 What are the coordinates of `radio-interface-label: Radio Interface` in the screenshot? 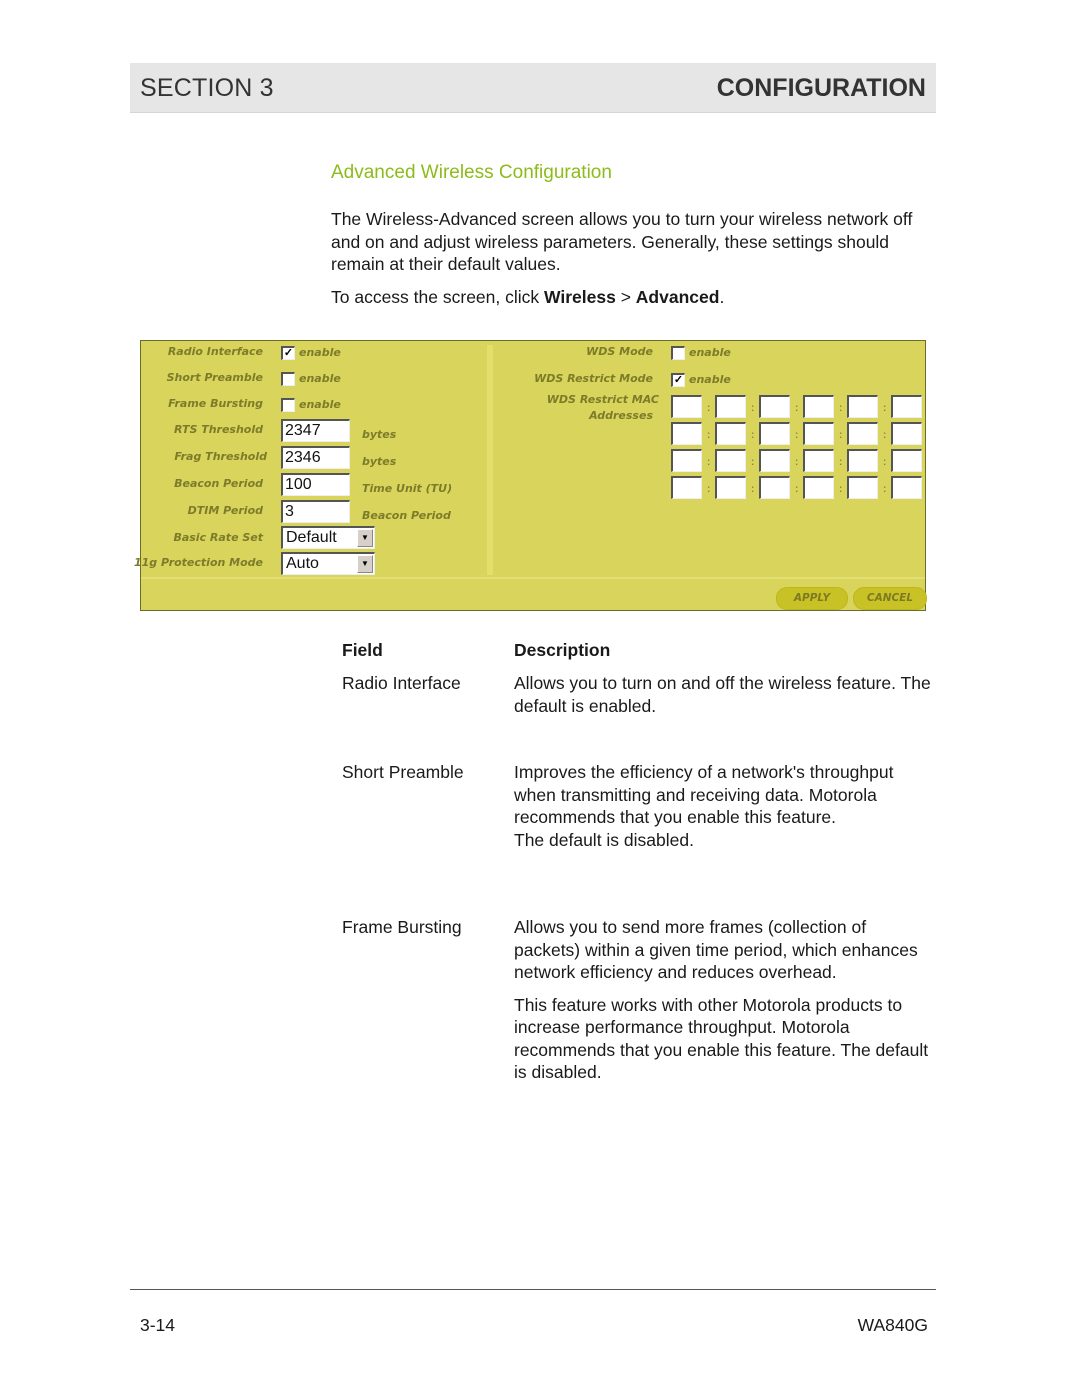 It's located at (215, 351).